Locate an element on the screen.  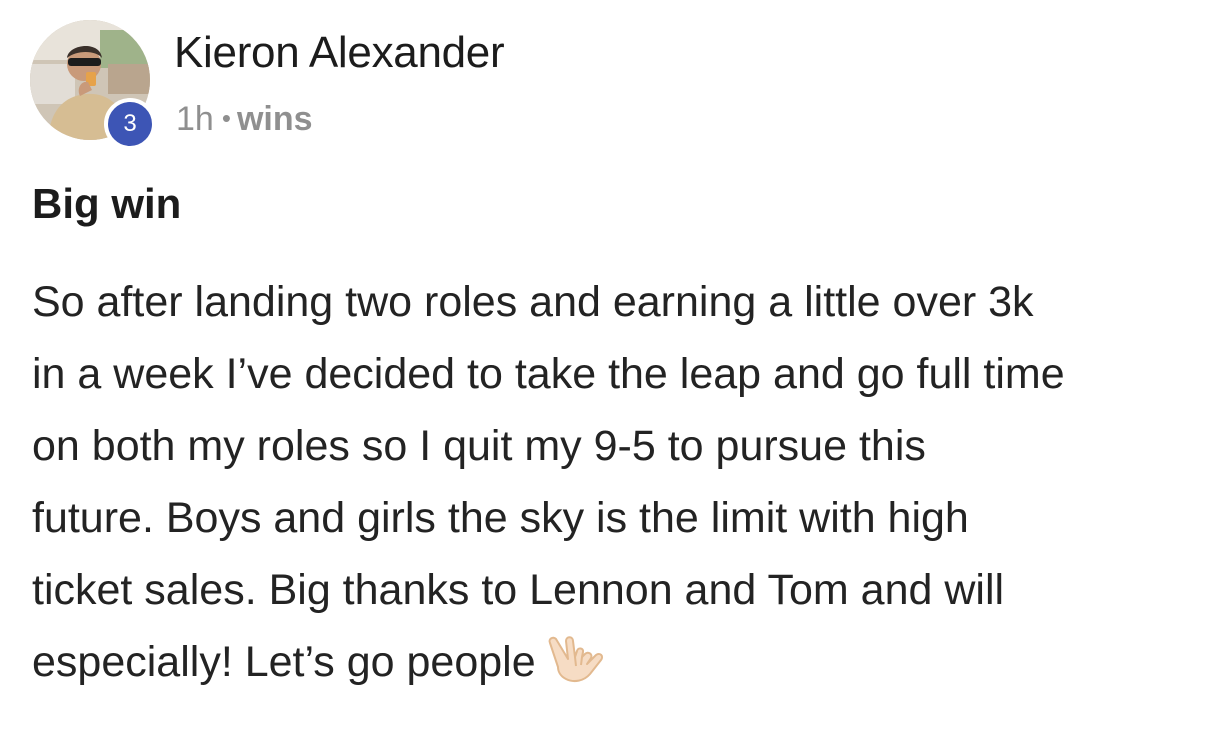
post-meta: 1h • wins is located at coordinates (244, 119).